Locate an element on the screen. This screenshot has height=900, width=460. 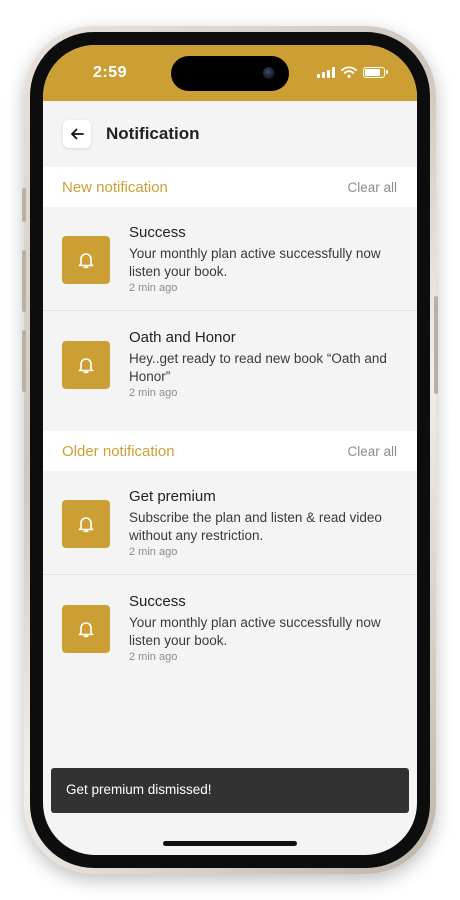
back-button is located at coordinates (77, 134).